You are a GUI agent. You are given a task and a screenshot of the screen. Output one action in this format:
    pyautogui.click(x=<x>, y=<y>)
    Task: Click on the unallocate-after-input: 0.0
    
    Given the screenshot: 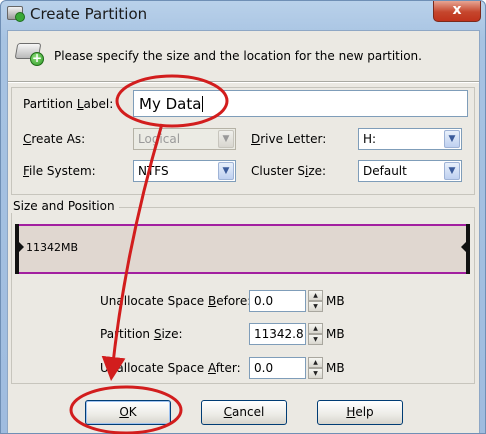 What is the action you would take?
    pyautogui.click(x=277, y=368)
    